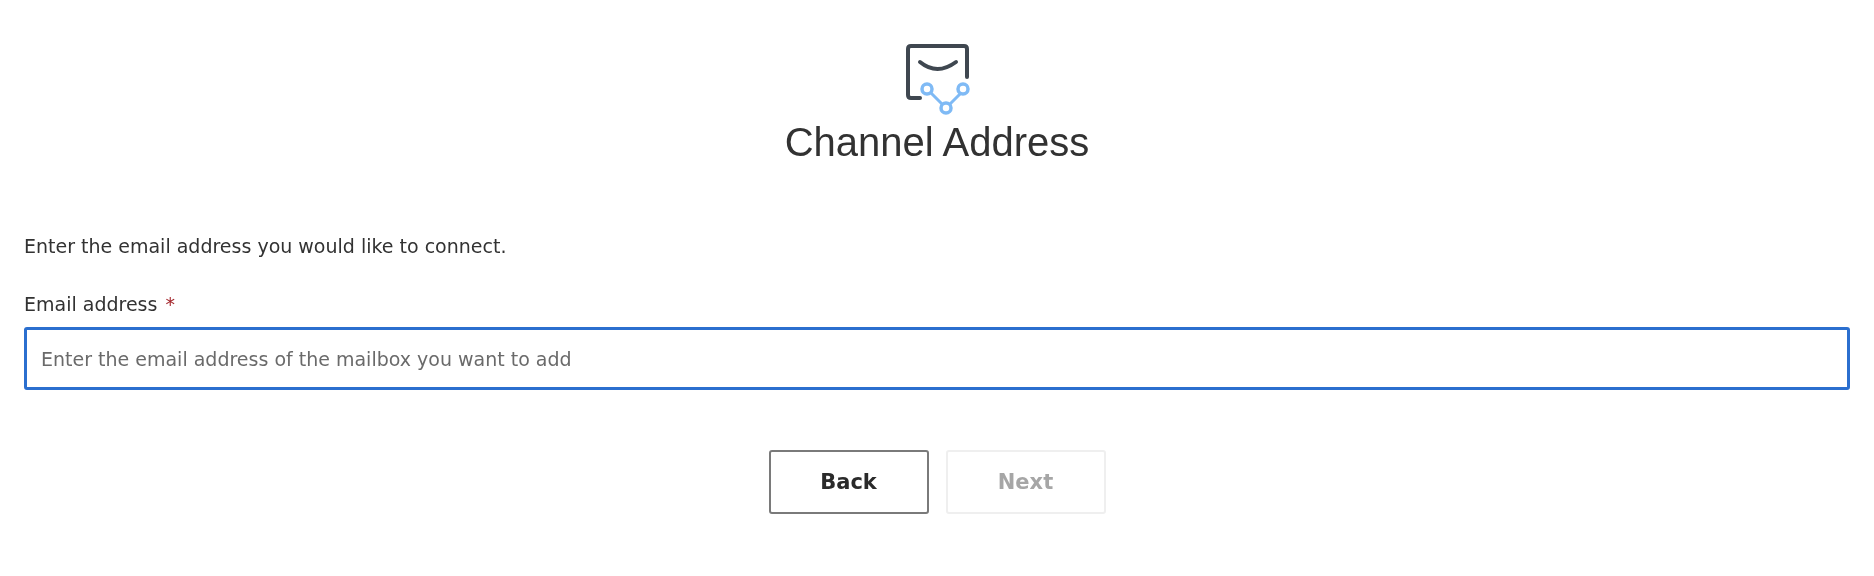 The height and width of the screenshot is (576, 1874). Describe the element at coordinates (937, 142) in the screenshot. I see `page-title: Channel Address` at that location.